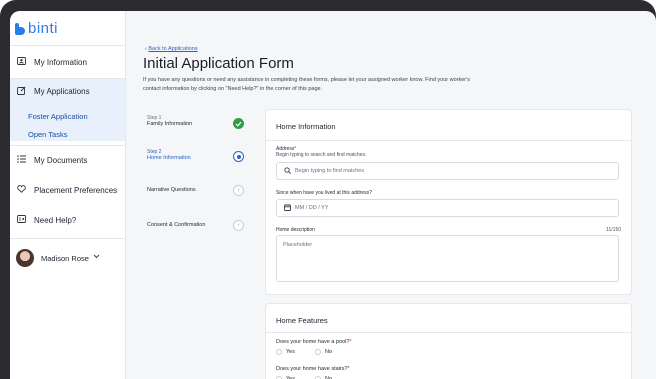  I want to click on back-link-label: Back to Applications, so click(173, 49).